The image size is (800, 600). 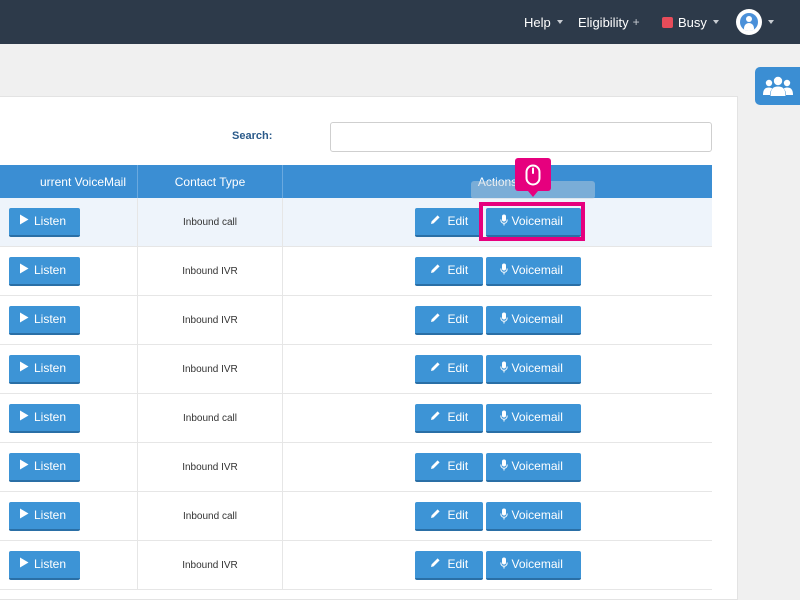 What do you see at coordinates (252, 136) in the screenshot?
I see `search-label: Search:` at bounding box center [252, 136].